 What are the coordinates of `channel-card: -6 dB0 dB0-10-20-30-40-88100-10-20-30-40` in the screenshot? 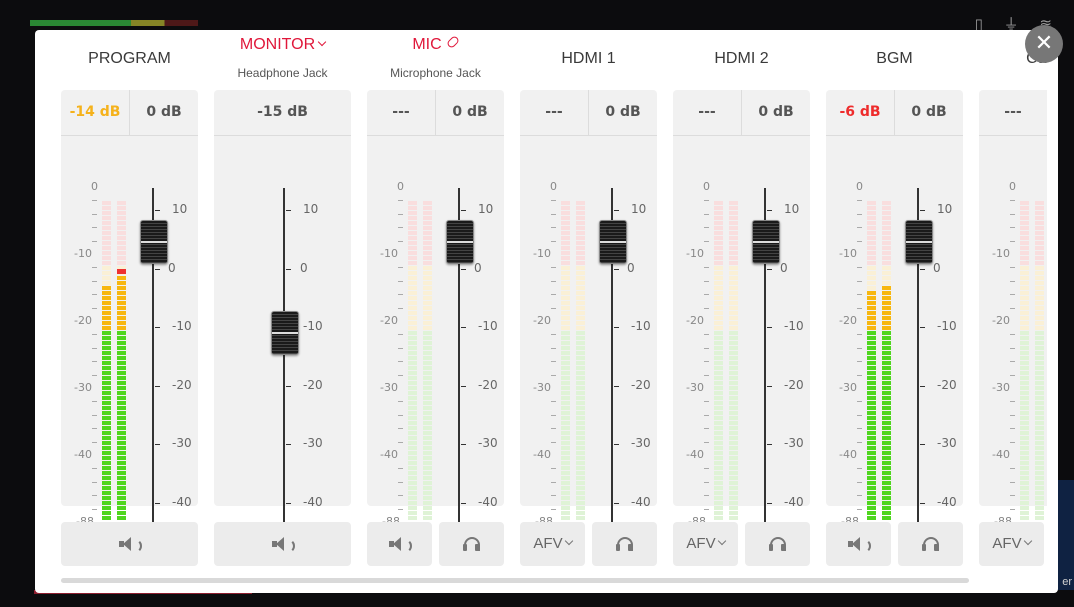 It's located at (894, 309).